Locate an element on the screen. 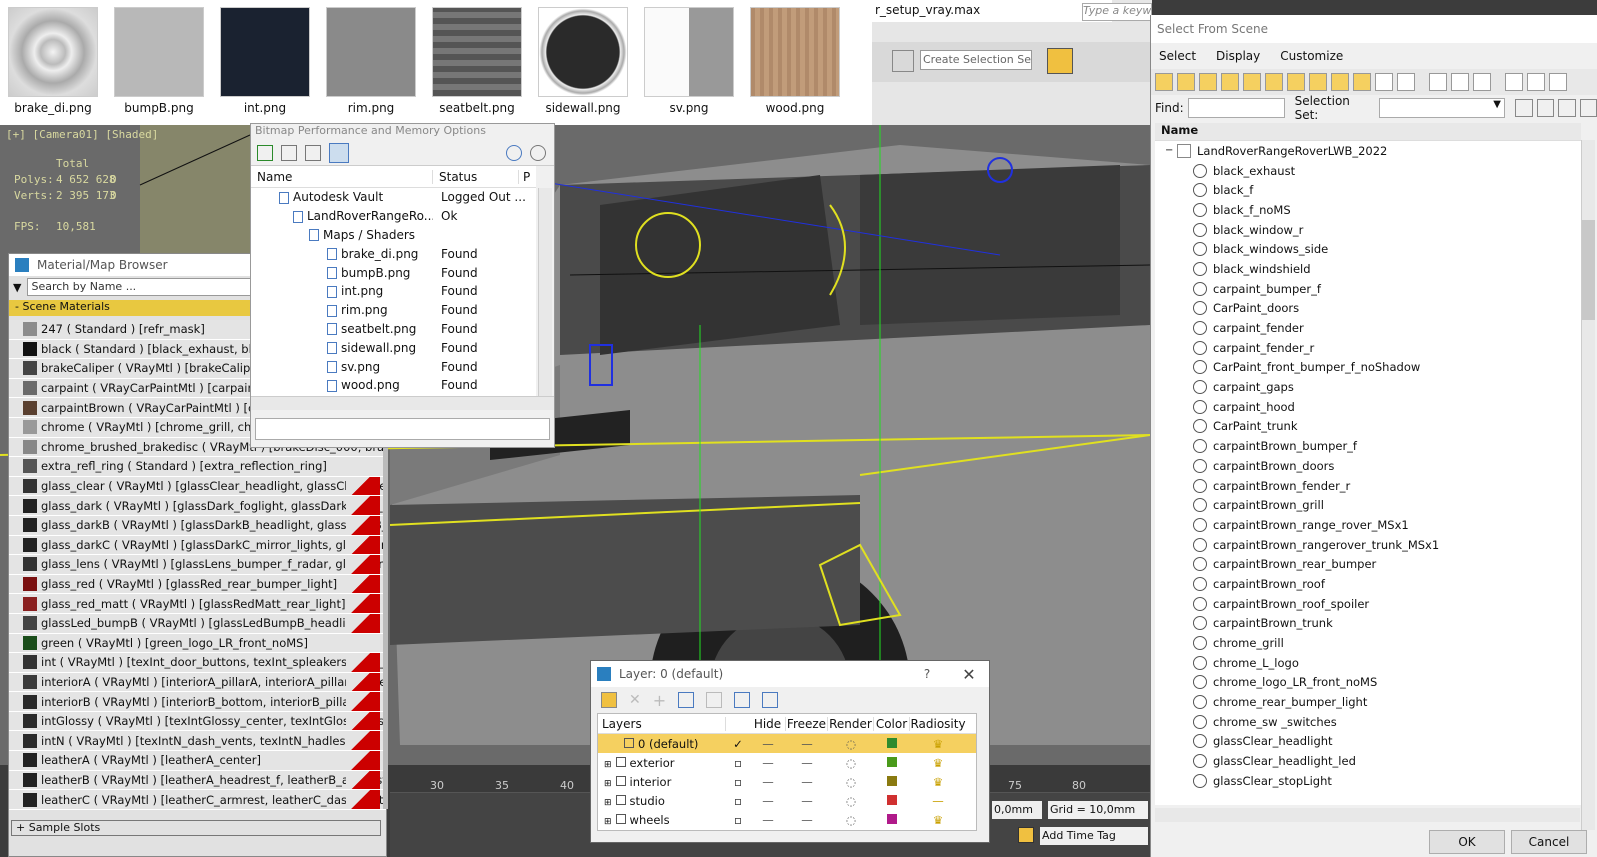 The height and width of the screenshot is (857, 1597). time-tag-icon is located at coordinates (1026, 835).